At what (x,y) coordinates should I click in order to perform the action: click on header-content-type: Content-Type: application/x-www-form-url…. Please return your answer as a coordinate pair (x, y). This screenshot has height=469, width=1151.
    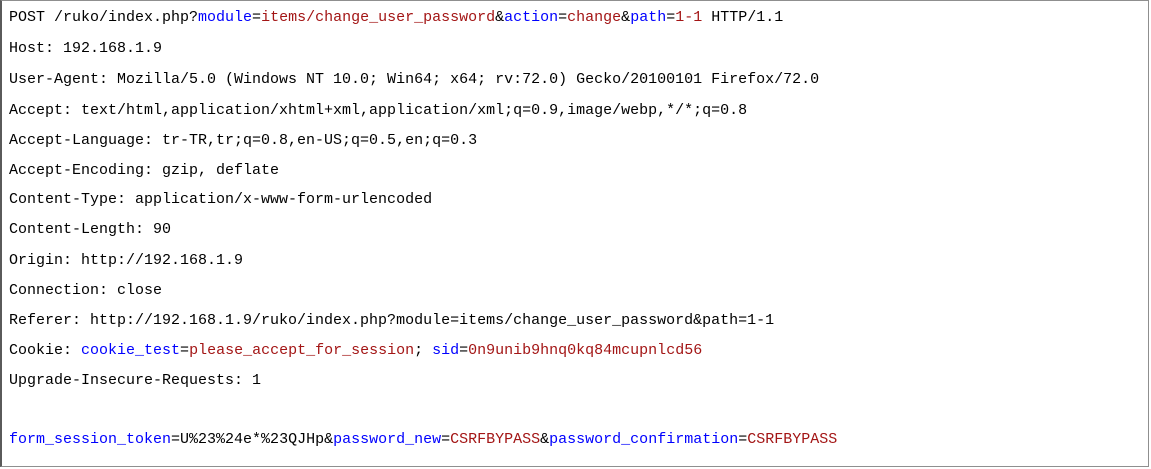
    Looking at the image, I should click on (221, 199).